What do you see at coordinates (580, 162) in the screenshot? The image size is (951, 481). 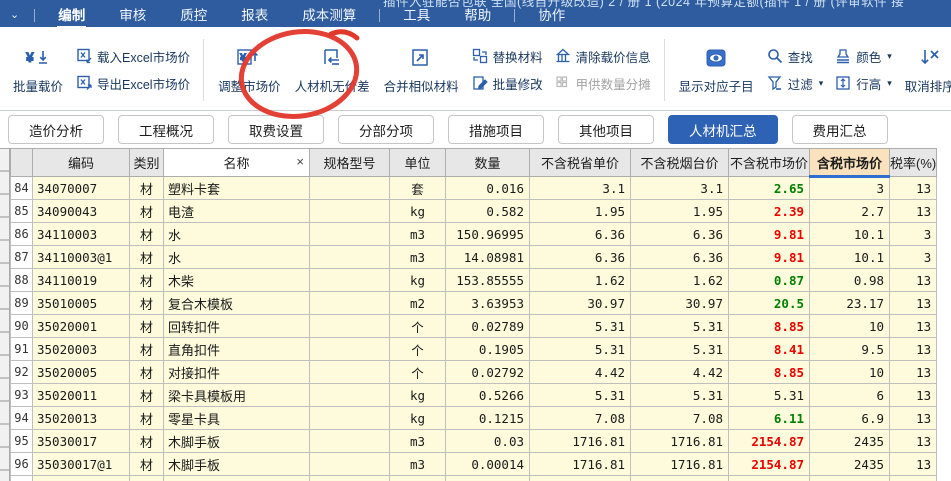 I see `header-province-price: 不含税省单价` at bounding box center [580, 162].